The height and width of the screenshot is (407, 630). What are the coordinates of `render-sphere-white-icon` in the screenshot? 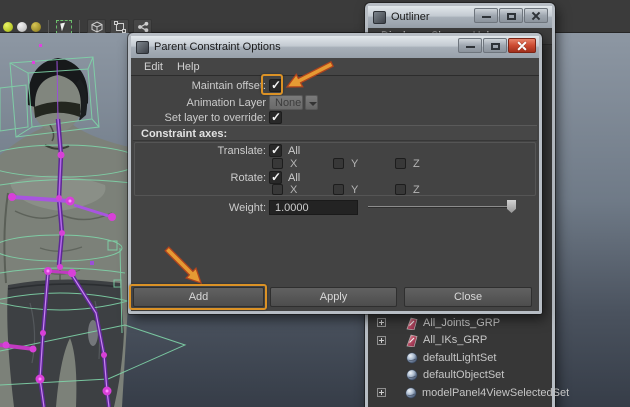 It's located at (22, 27).